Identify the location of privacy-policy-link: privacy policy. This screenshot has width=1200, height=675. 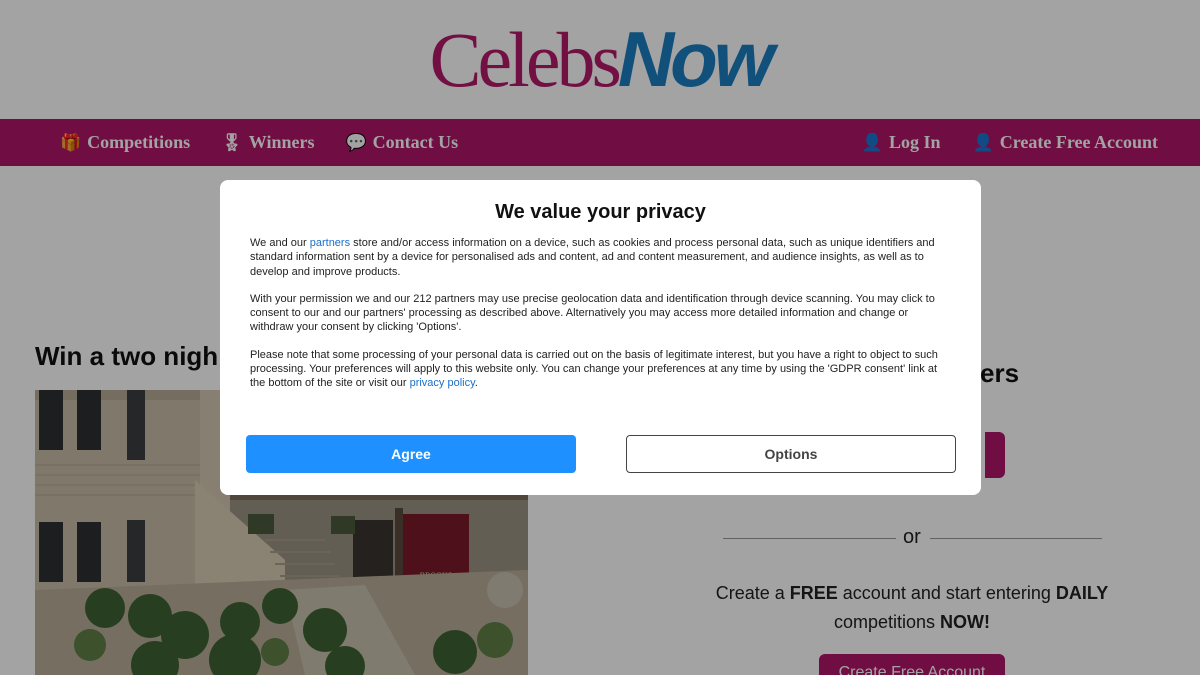
(442, 383).